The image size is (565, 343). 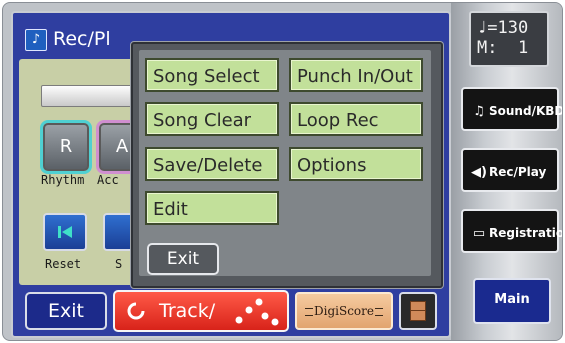 I want to click on reset-button, so click(x=65, y=232).